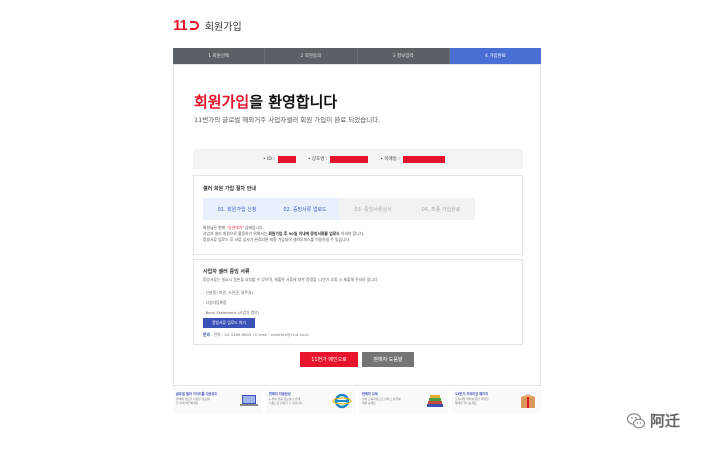 The image size is (720, 453). I want to click on package-icon, so click(528, 401).